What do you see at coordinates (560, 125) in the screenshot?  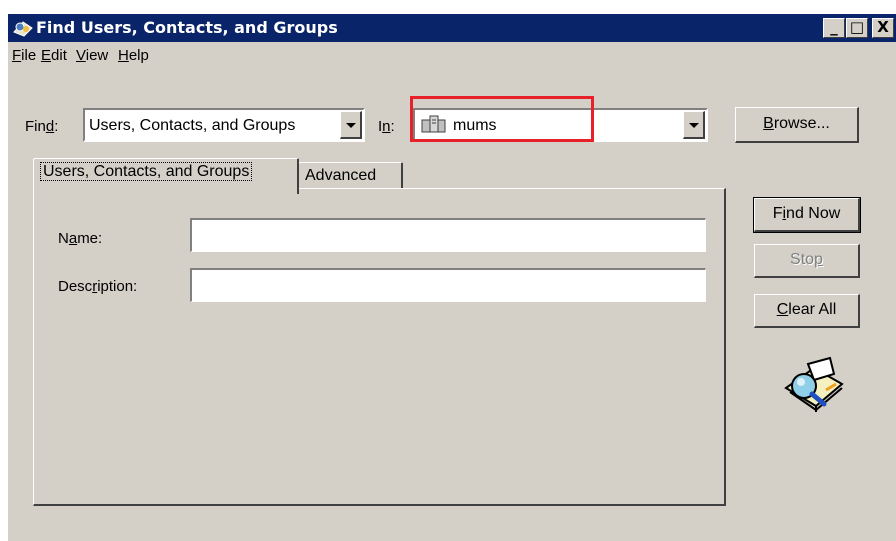 I see `in-location-select: mums` at bounding box center [560, 125].